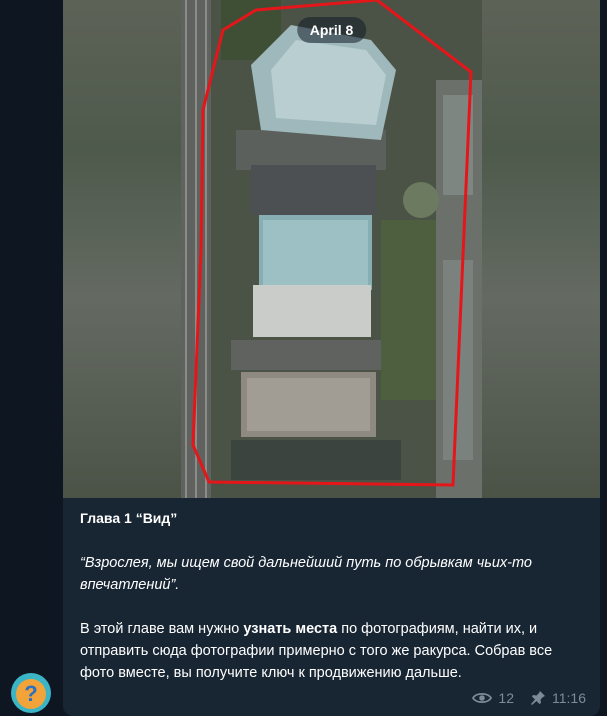  What do you see at coordinates (541, 249) in the screenshot?
I see `photo-blur-right` at bounding box center [541, 249].